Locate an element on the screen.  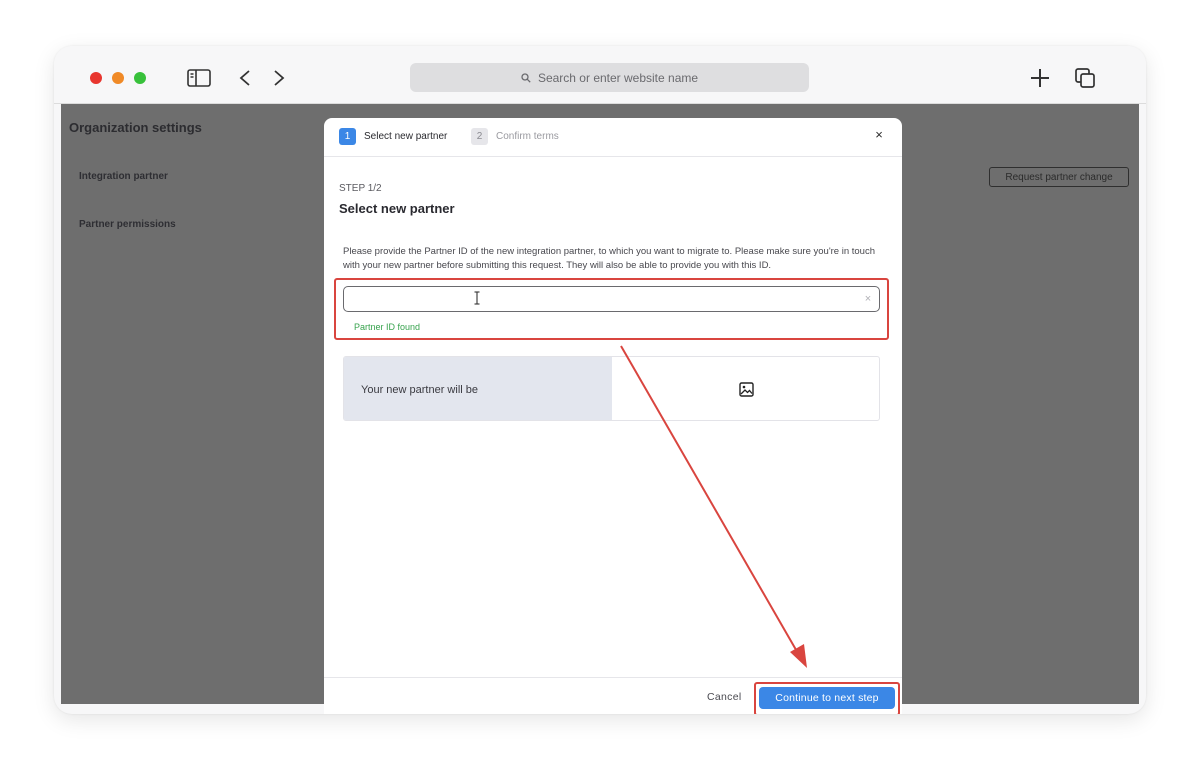
clear-input-icon: × is located at coordinates (868, 299).